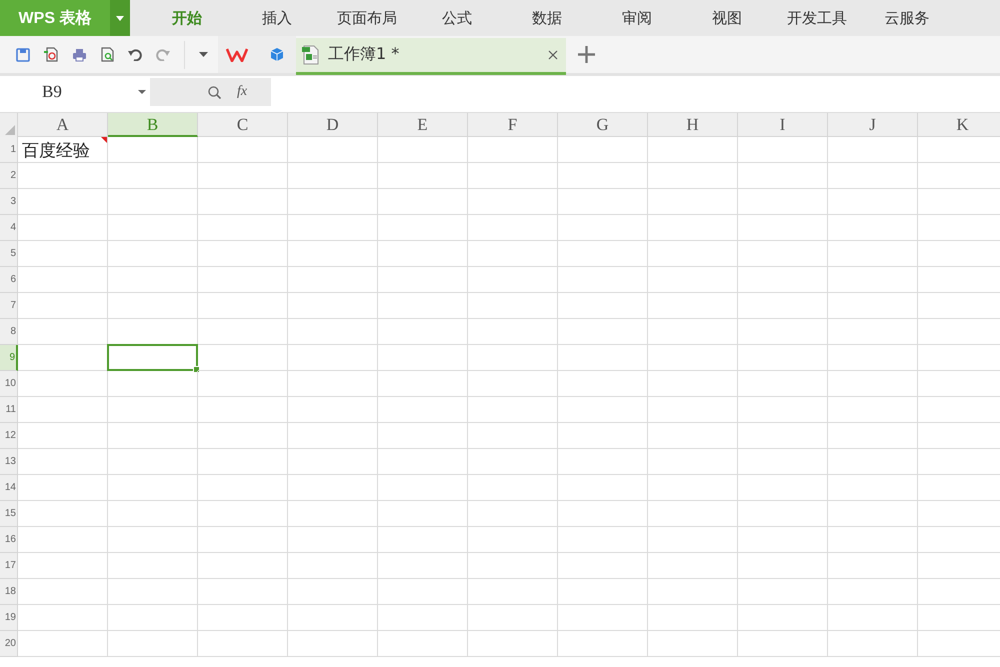 The image size is (1000, 667). What do you see at coordinates (153, 125) in the screenshot?
I see `column-header: B` at bounding box center [153, 125].